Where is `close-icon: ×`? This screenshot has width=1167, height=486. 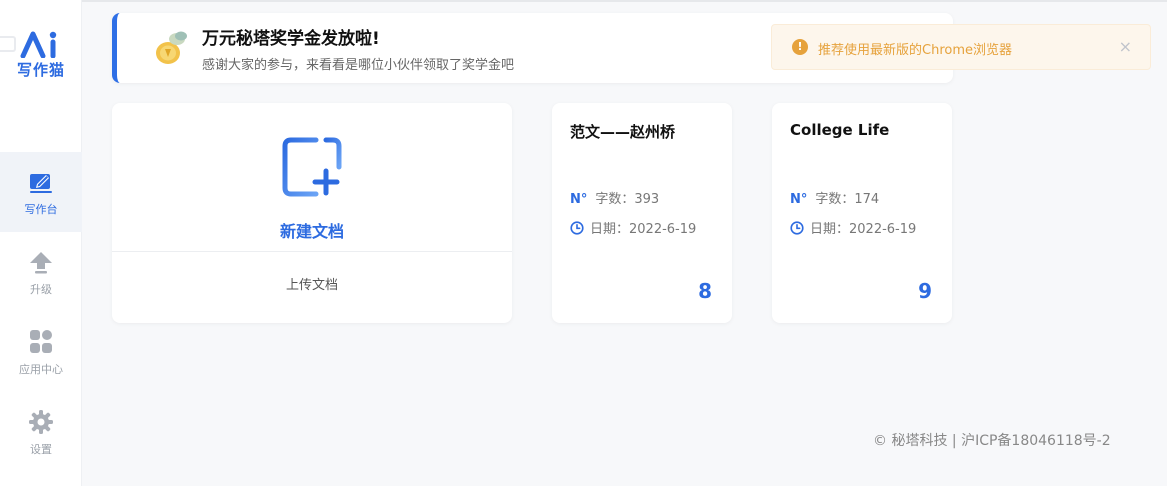 close-icon: × is located at coordinates (1125, 46).